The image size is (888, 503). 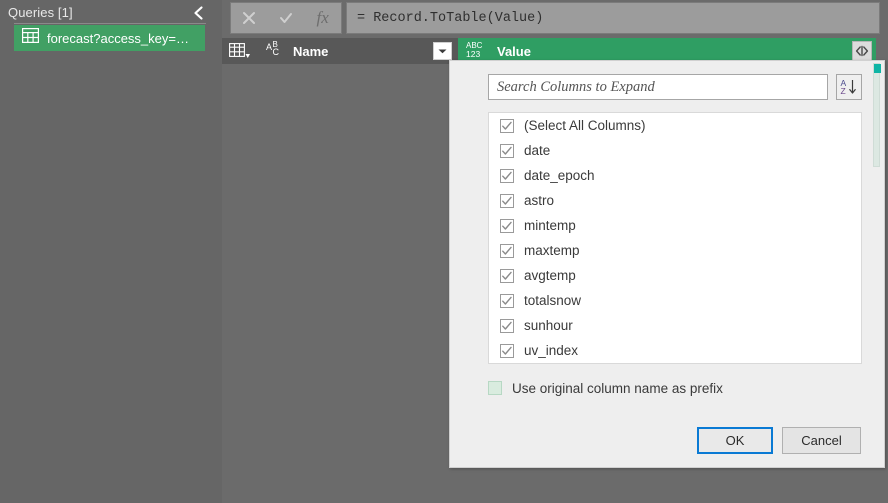 I want to click on expand-columns-icon, so click(x=862, y=51).